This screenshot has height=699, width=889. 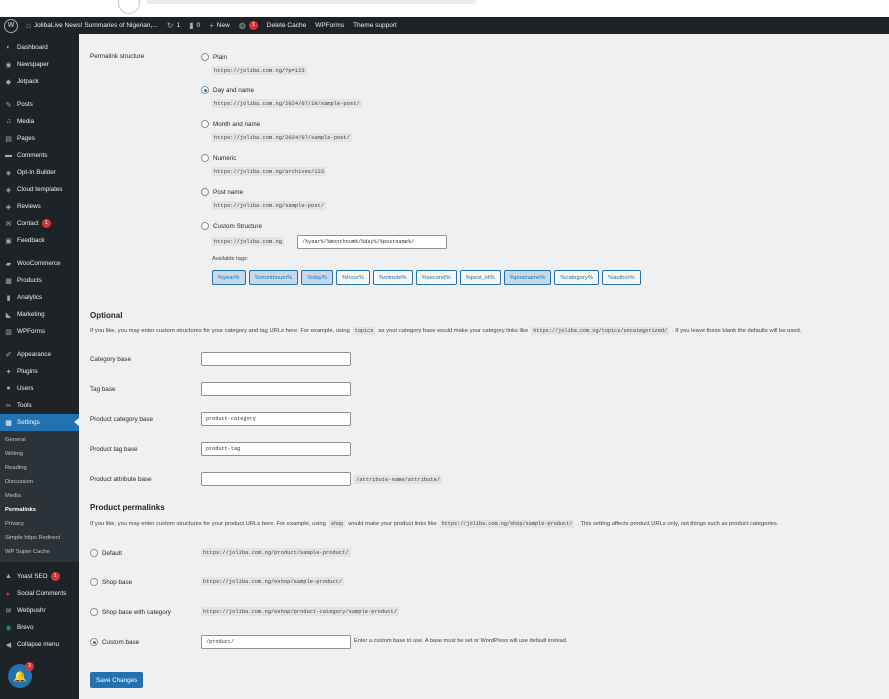 What do you see at coordinates (94, 553) in the screenshot?
I see `product-default-radio` at bounding box center [94, 553].